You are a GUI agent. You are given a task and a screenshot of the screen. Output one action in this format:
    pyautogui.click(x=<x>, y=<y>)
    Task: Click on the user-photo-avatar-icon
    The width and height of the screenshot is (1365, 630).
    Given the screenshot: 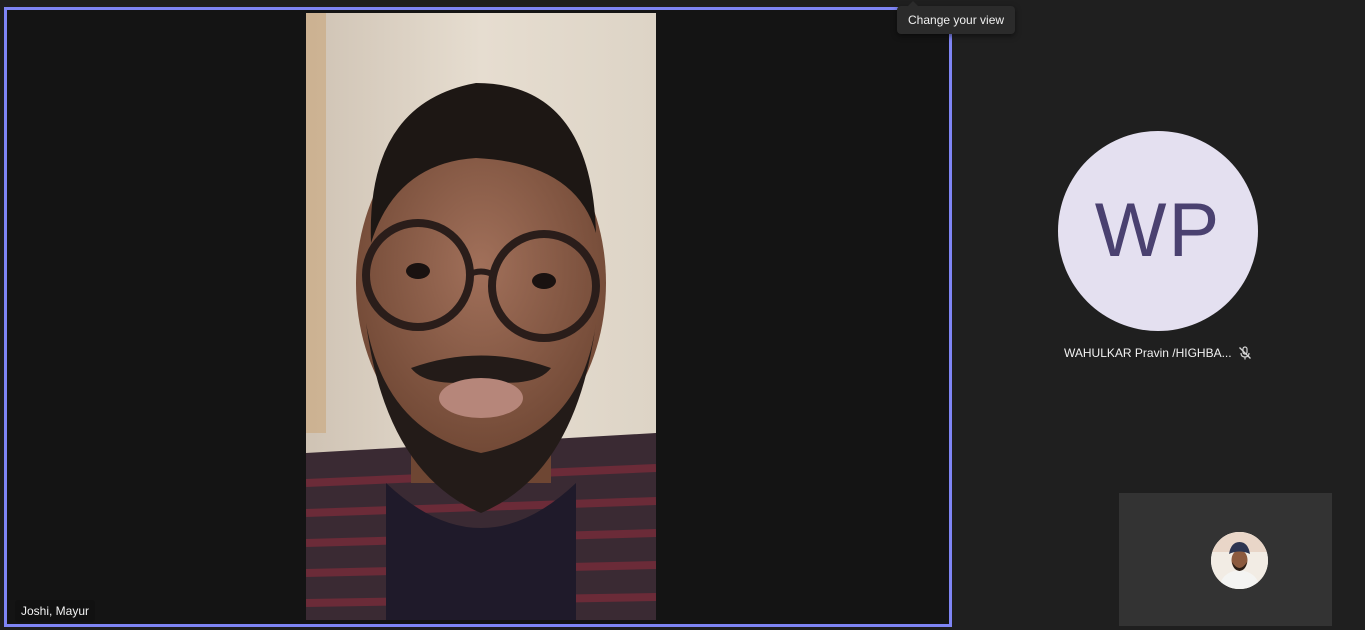 What is the action you would take?
    pyautogui.click(x=1239, y=560)
    